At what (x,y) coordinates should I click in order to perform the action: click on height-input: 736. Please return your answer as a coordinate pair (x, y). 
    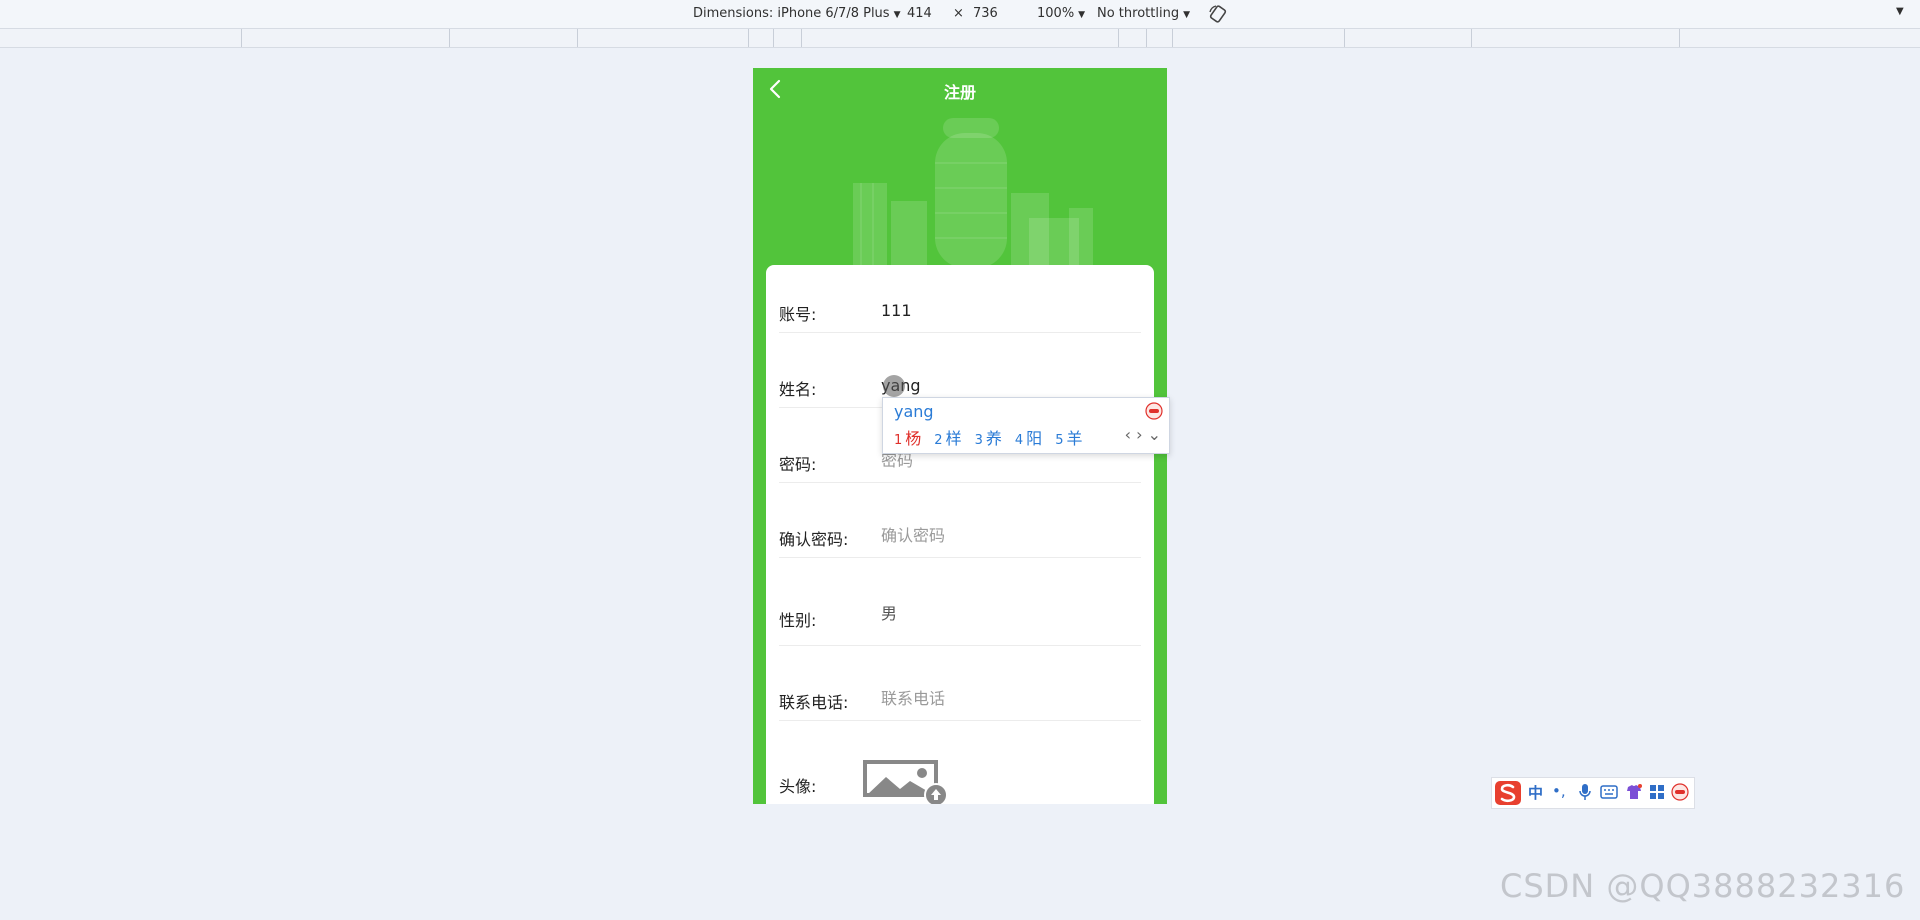
    Looking at the image, I should click on (985, 13).